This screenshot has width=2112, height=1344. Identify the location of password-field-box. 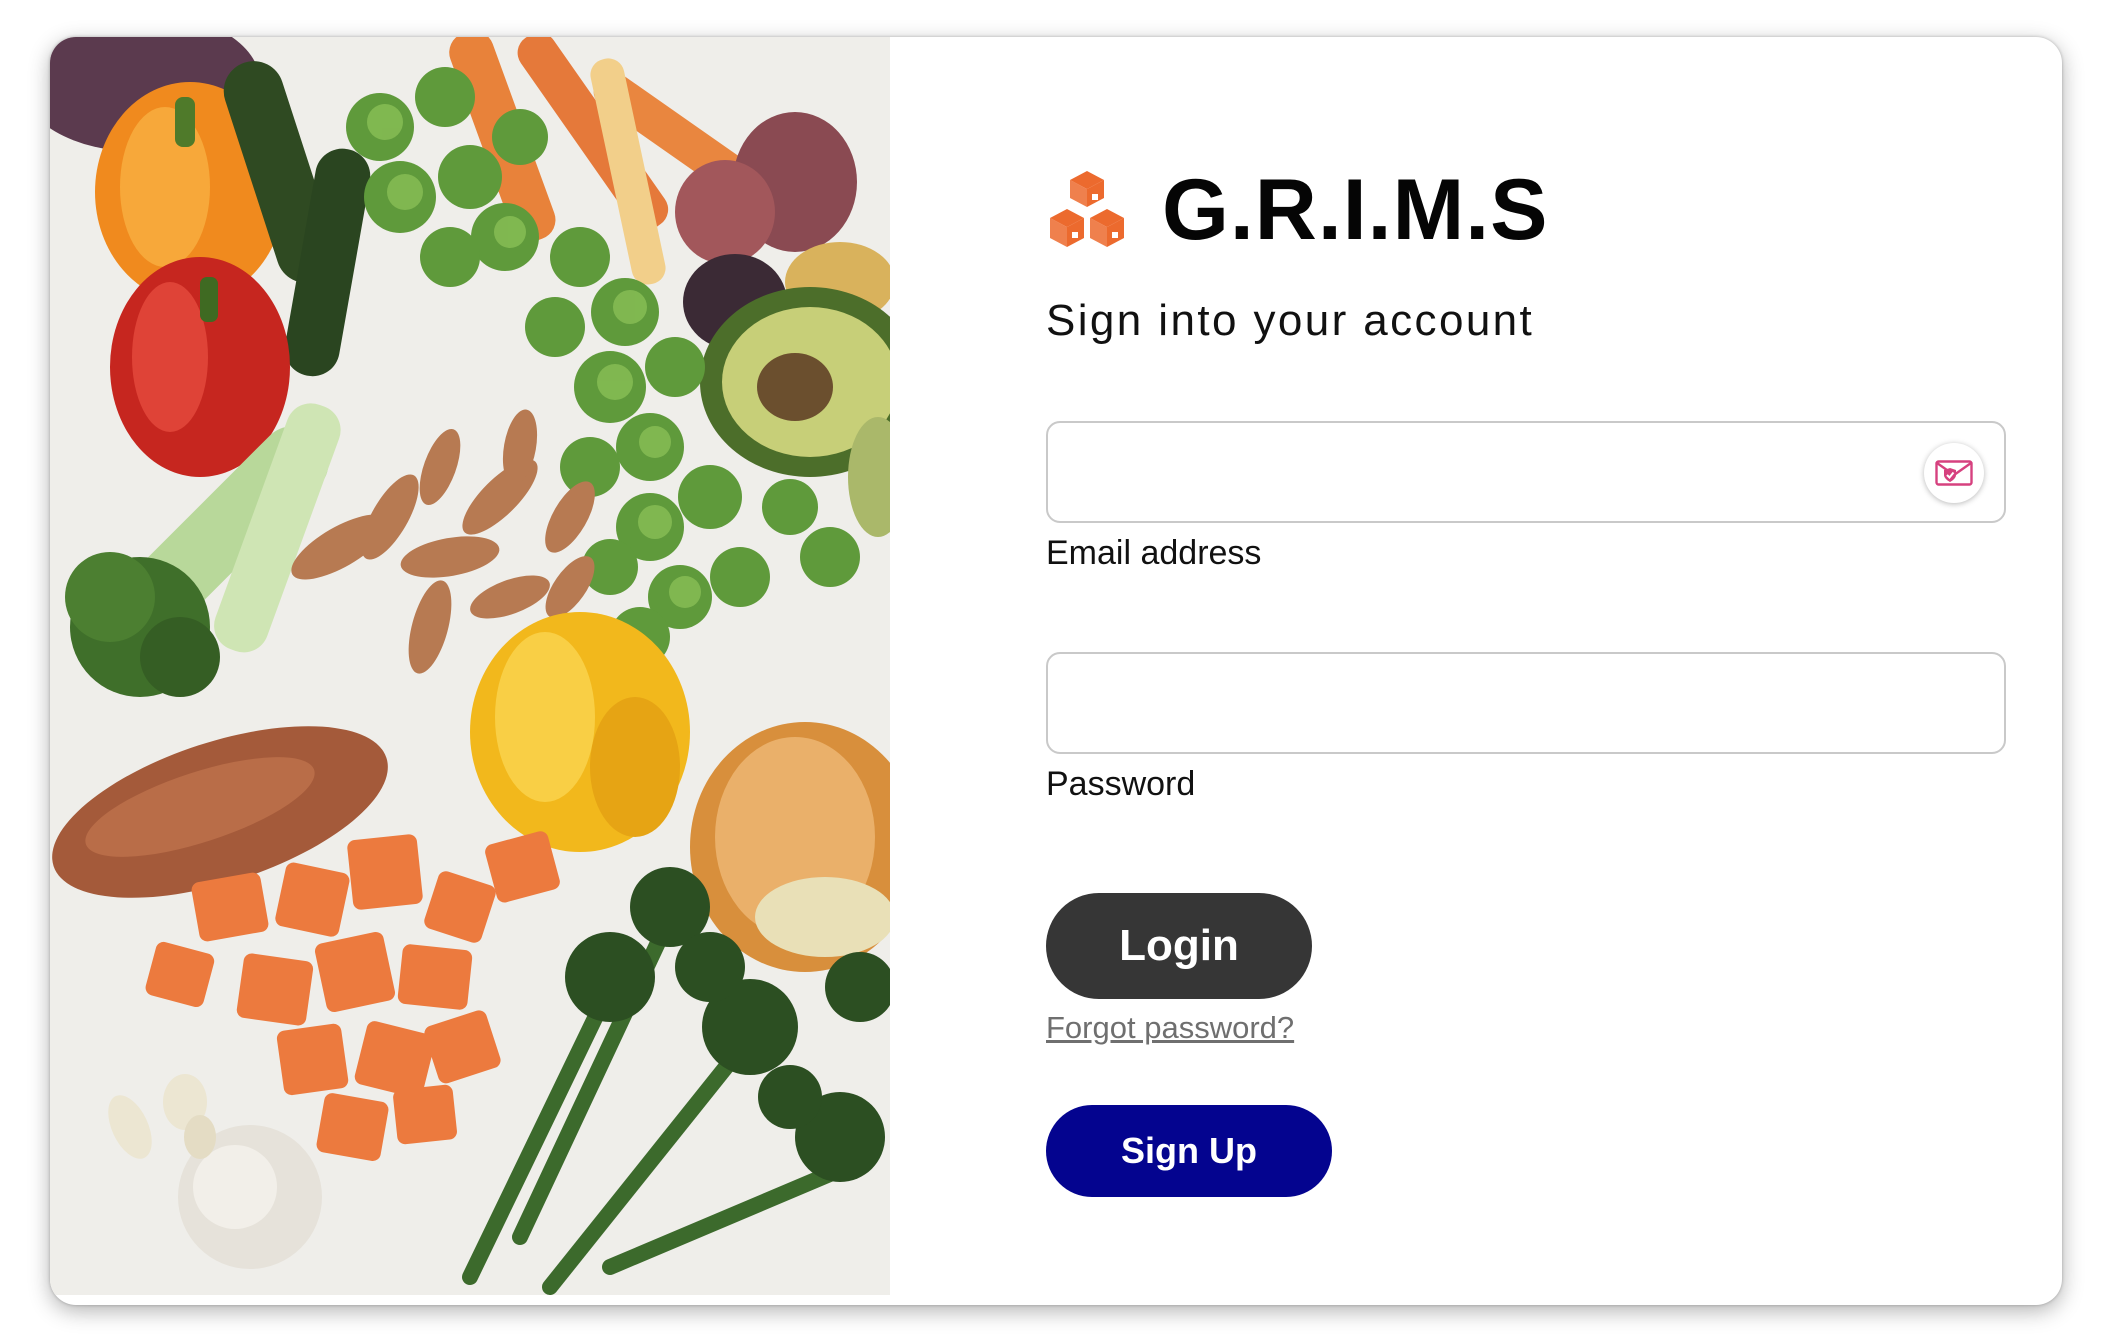
(1526, 703).